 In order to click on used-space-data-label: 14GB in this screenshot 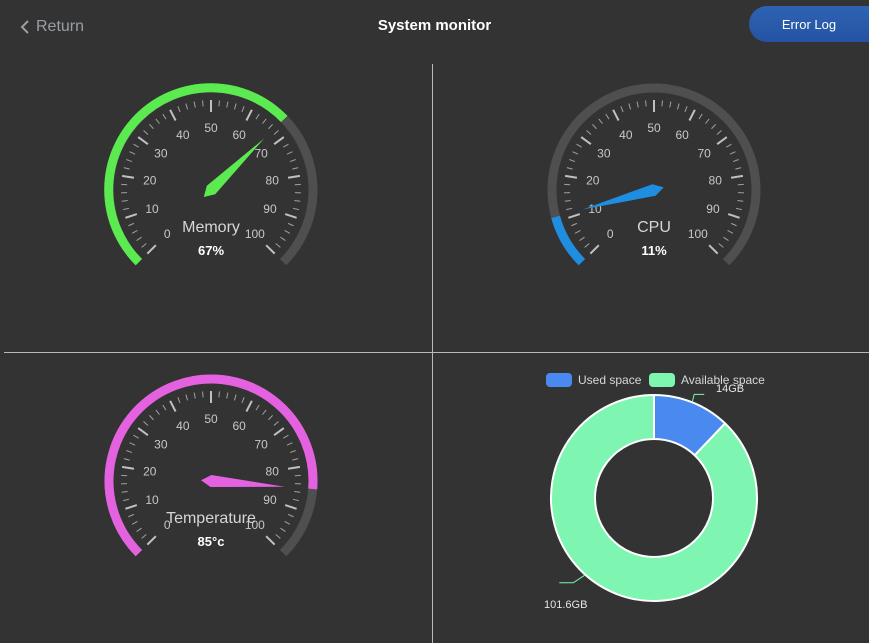, I will do `click(730, 389)`.